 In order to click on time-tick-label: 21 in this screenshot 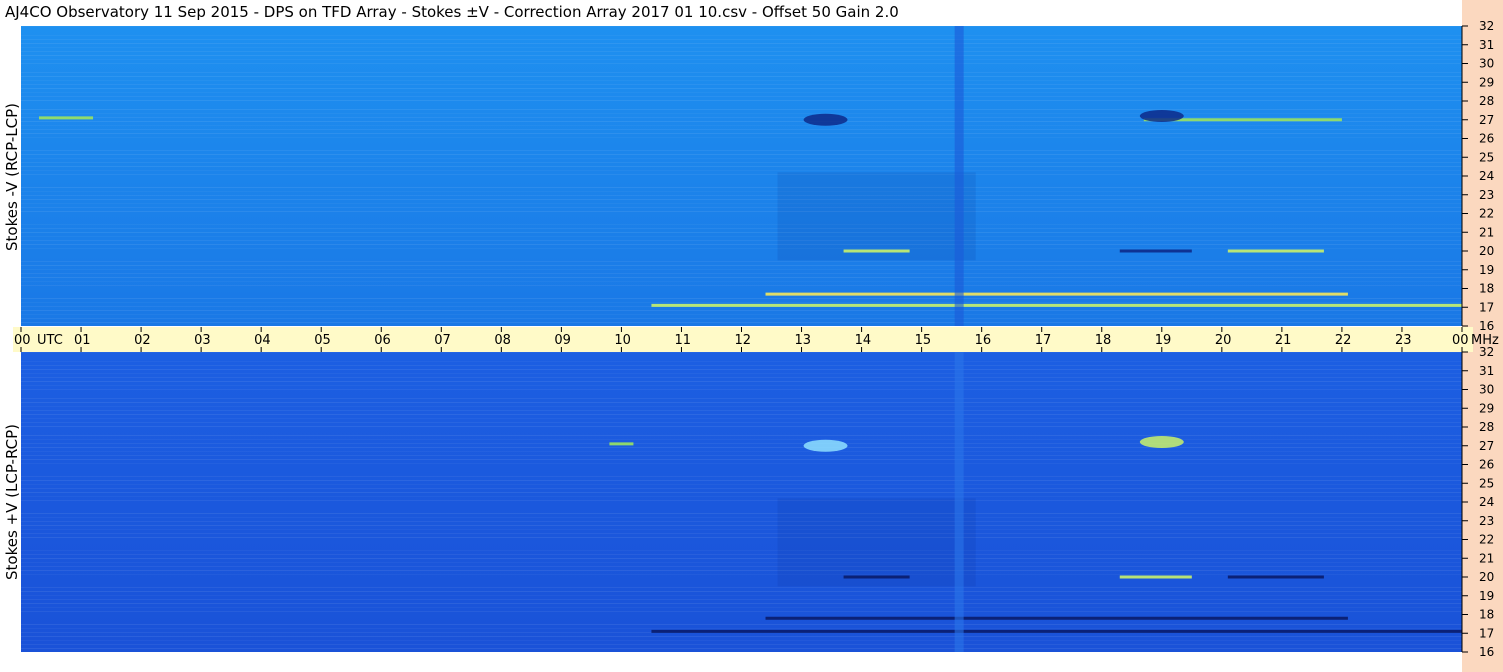, I will do `click(1283, 340)`.